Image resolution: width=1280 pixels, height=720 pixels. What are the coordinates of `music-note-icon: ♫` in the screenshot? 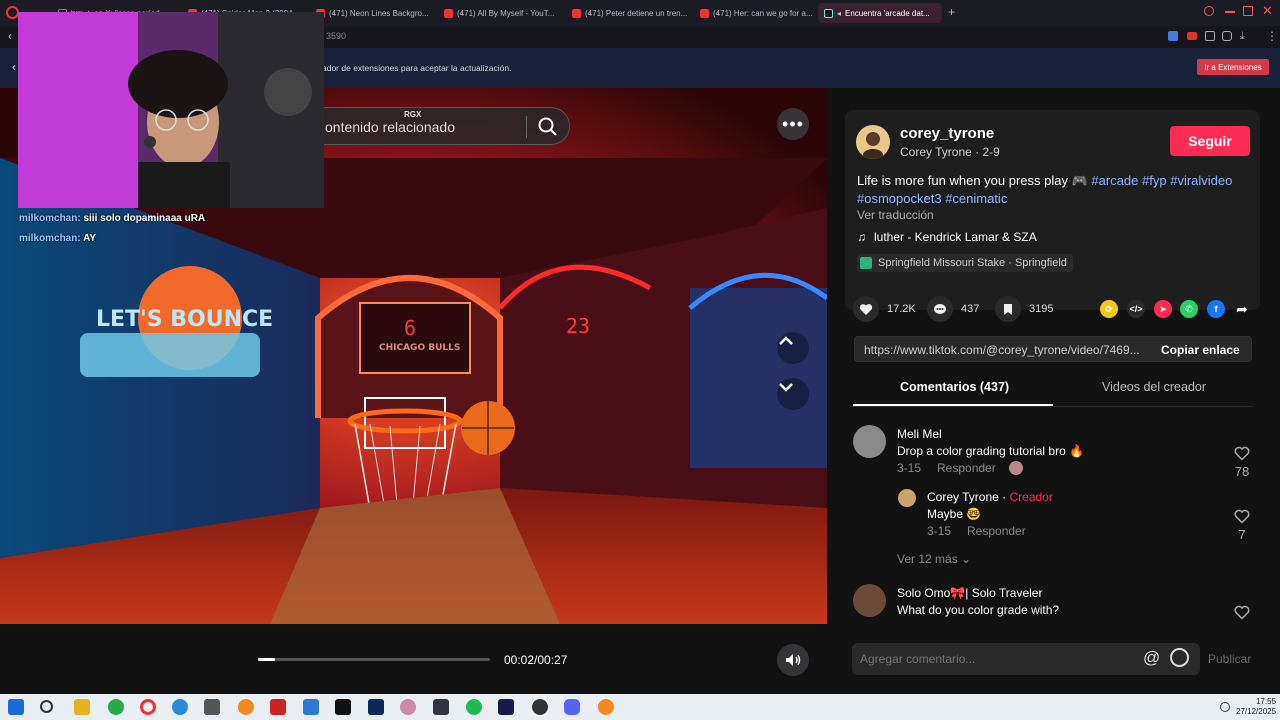 It's located at (861, 237).